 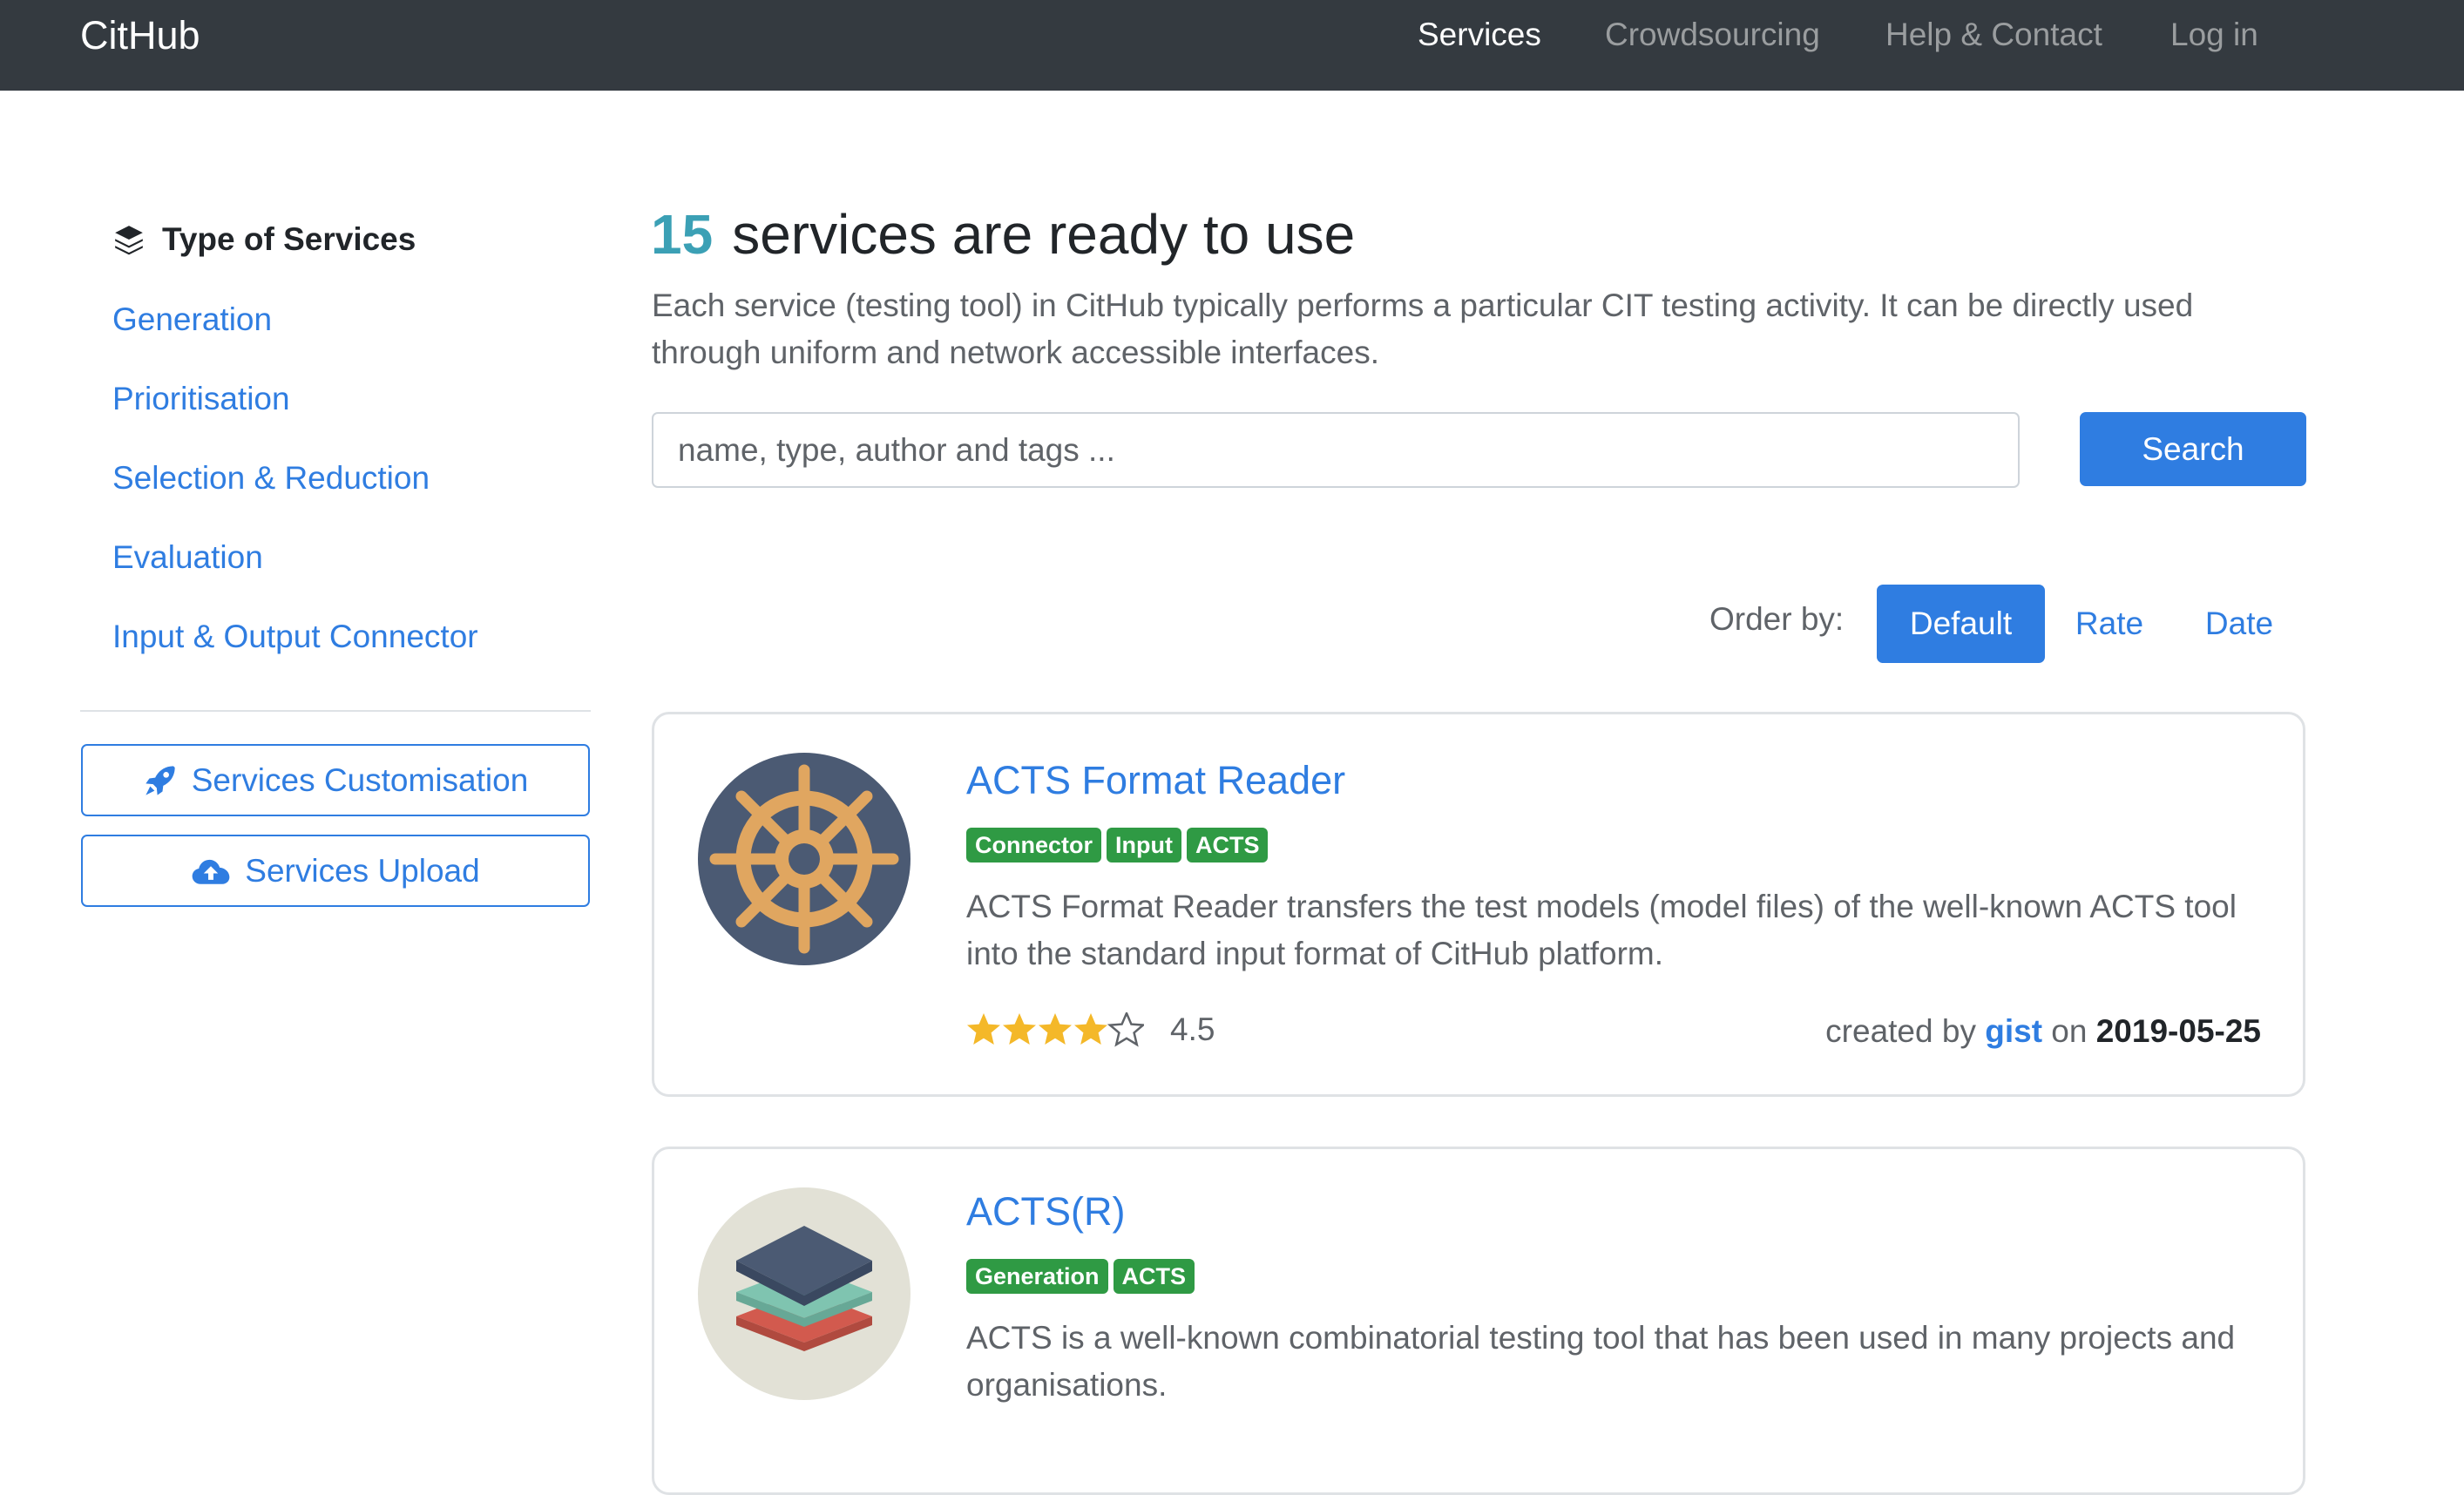 What do you see at coordinates (1479, 35) in the screenshot?
I see `nav-services: Services` at bounding box center [1479, 35].